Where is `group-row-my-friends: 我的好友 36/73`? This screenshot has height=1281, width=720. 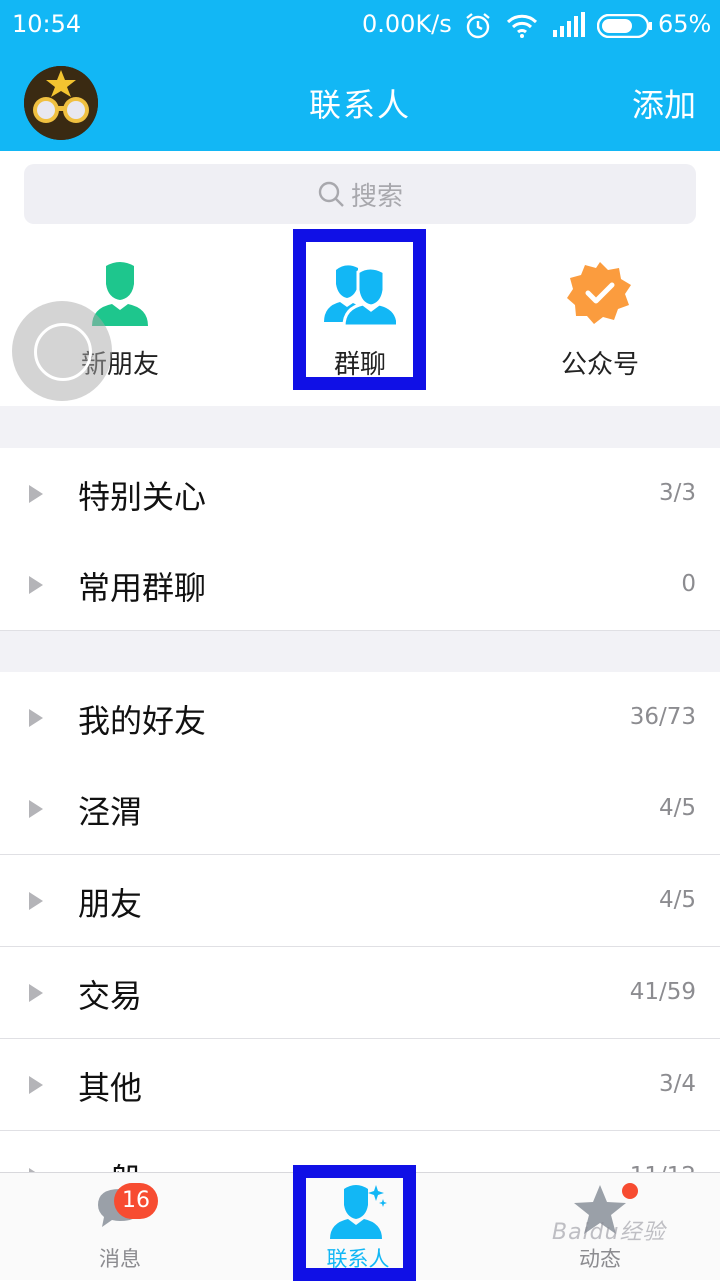 group-row-my-friends: 我的好友 36/73 is located at coordinates (360, 718).